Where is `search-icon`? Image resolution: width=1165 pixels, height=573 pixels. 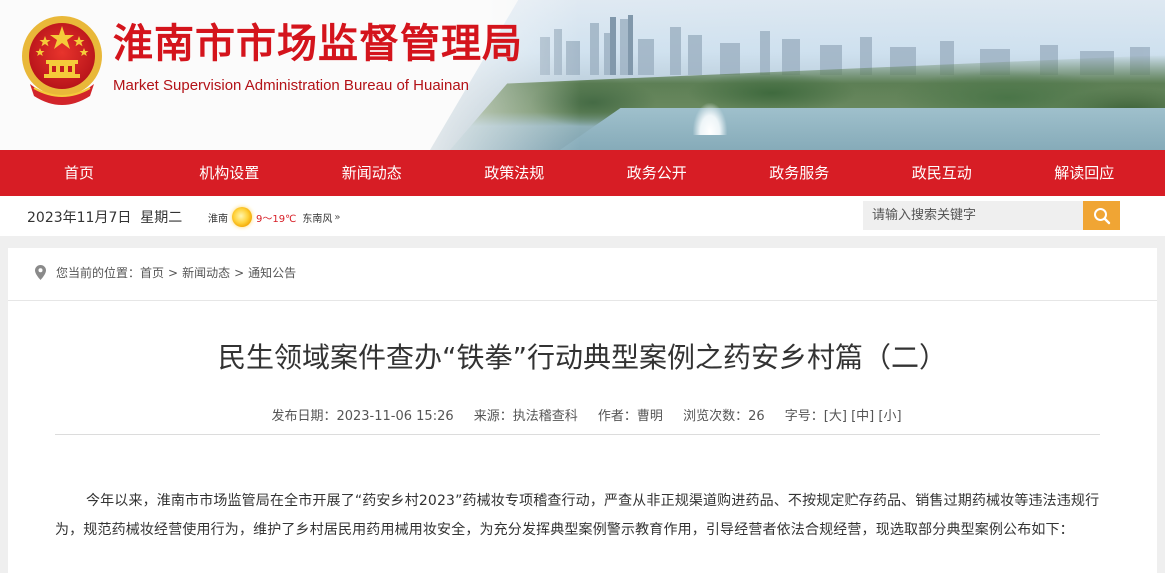 search-icon is located at coordinates (1101, 215).